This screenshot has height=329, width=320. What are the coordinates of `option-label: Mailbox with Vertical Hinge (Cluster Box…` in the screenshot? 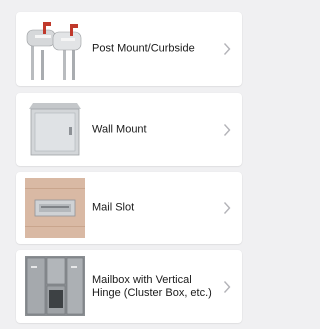 It's located at (152, 286).